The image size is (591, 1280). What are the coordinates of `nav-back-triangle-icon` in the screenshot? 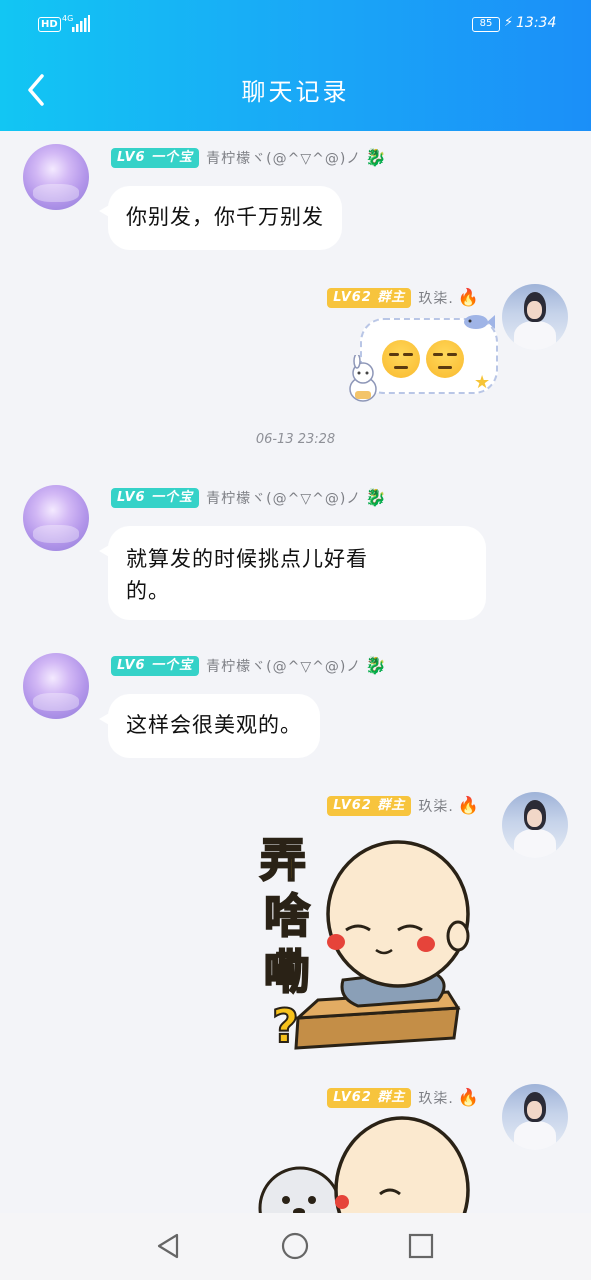 It's located at (168, 1246).